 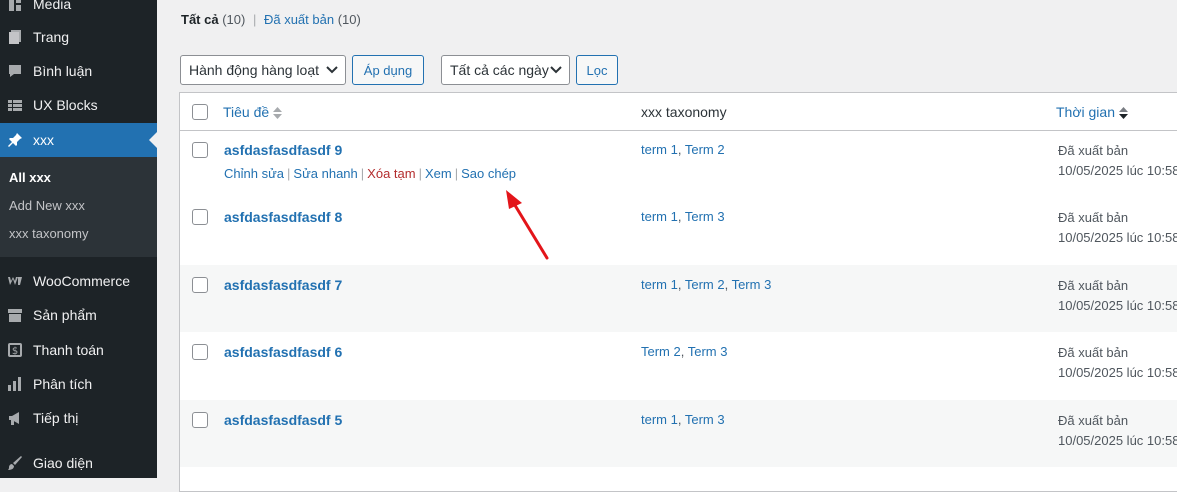 What do you see at coordinates (15, 384) in the screenshot?
I see `chart-icon` at bounding box center [15, 384].